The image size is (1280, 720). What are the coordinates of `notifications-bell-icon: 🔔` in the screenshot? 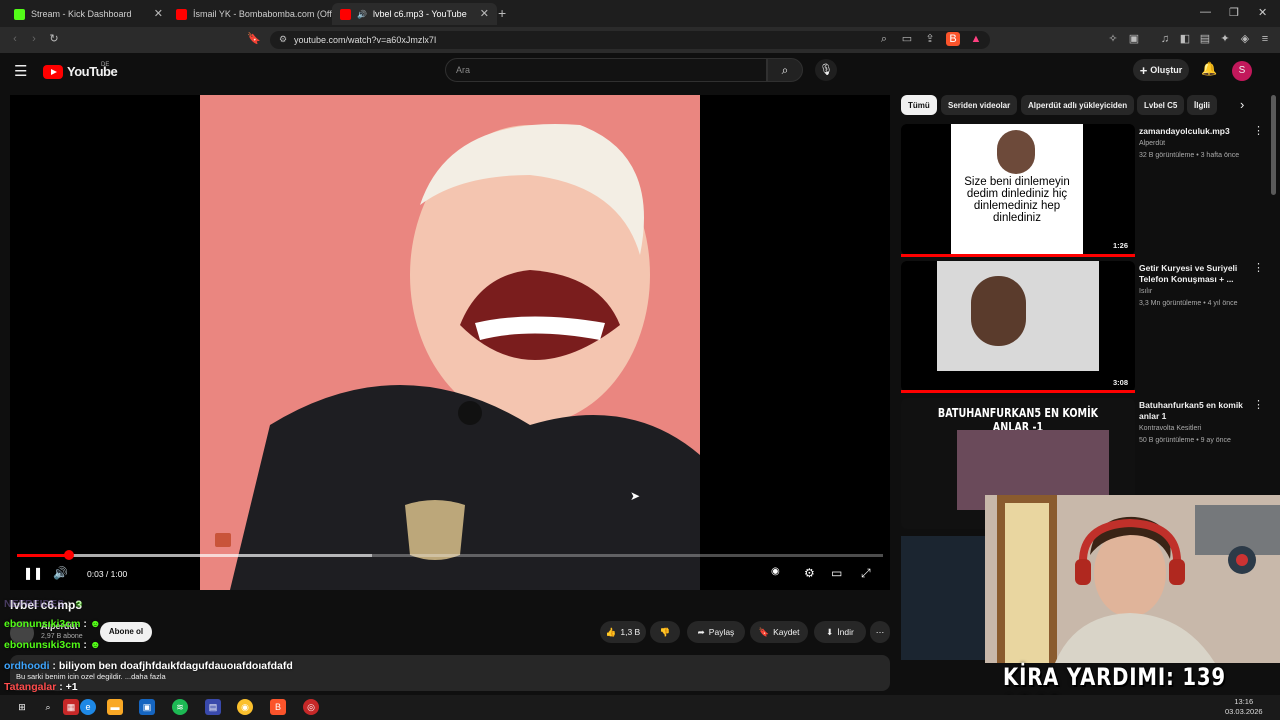 It's located at (1209, 69).